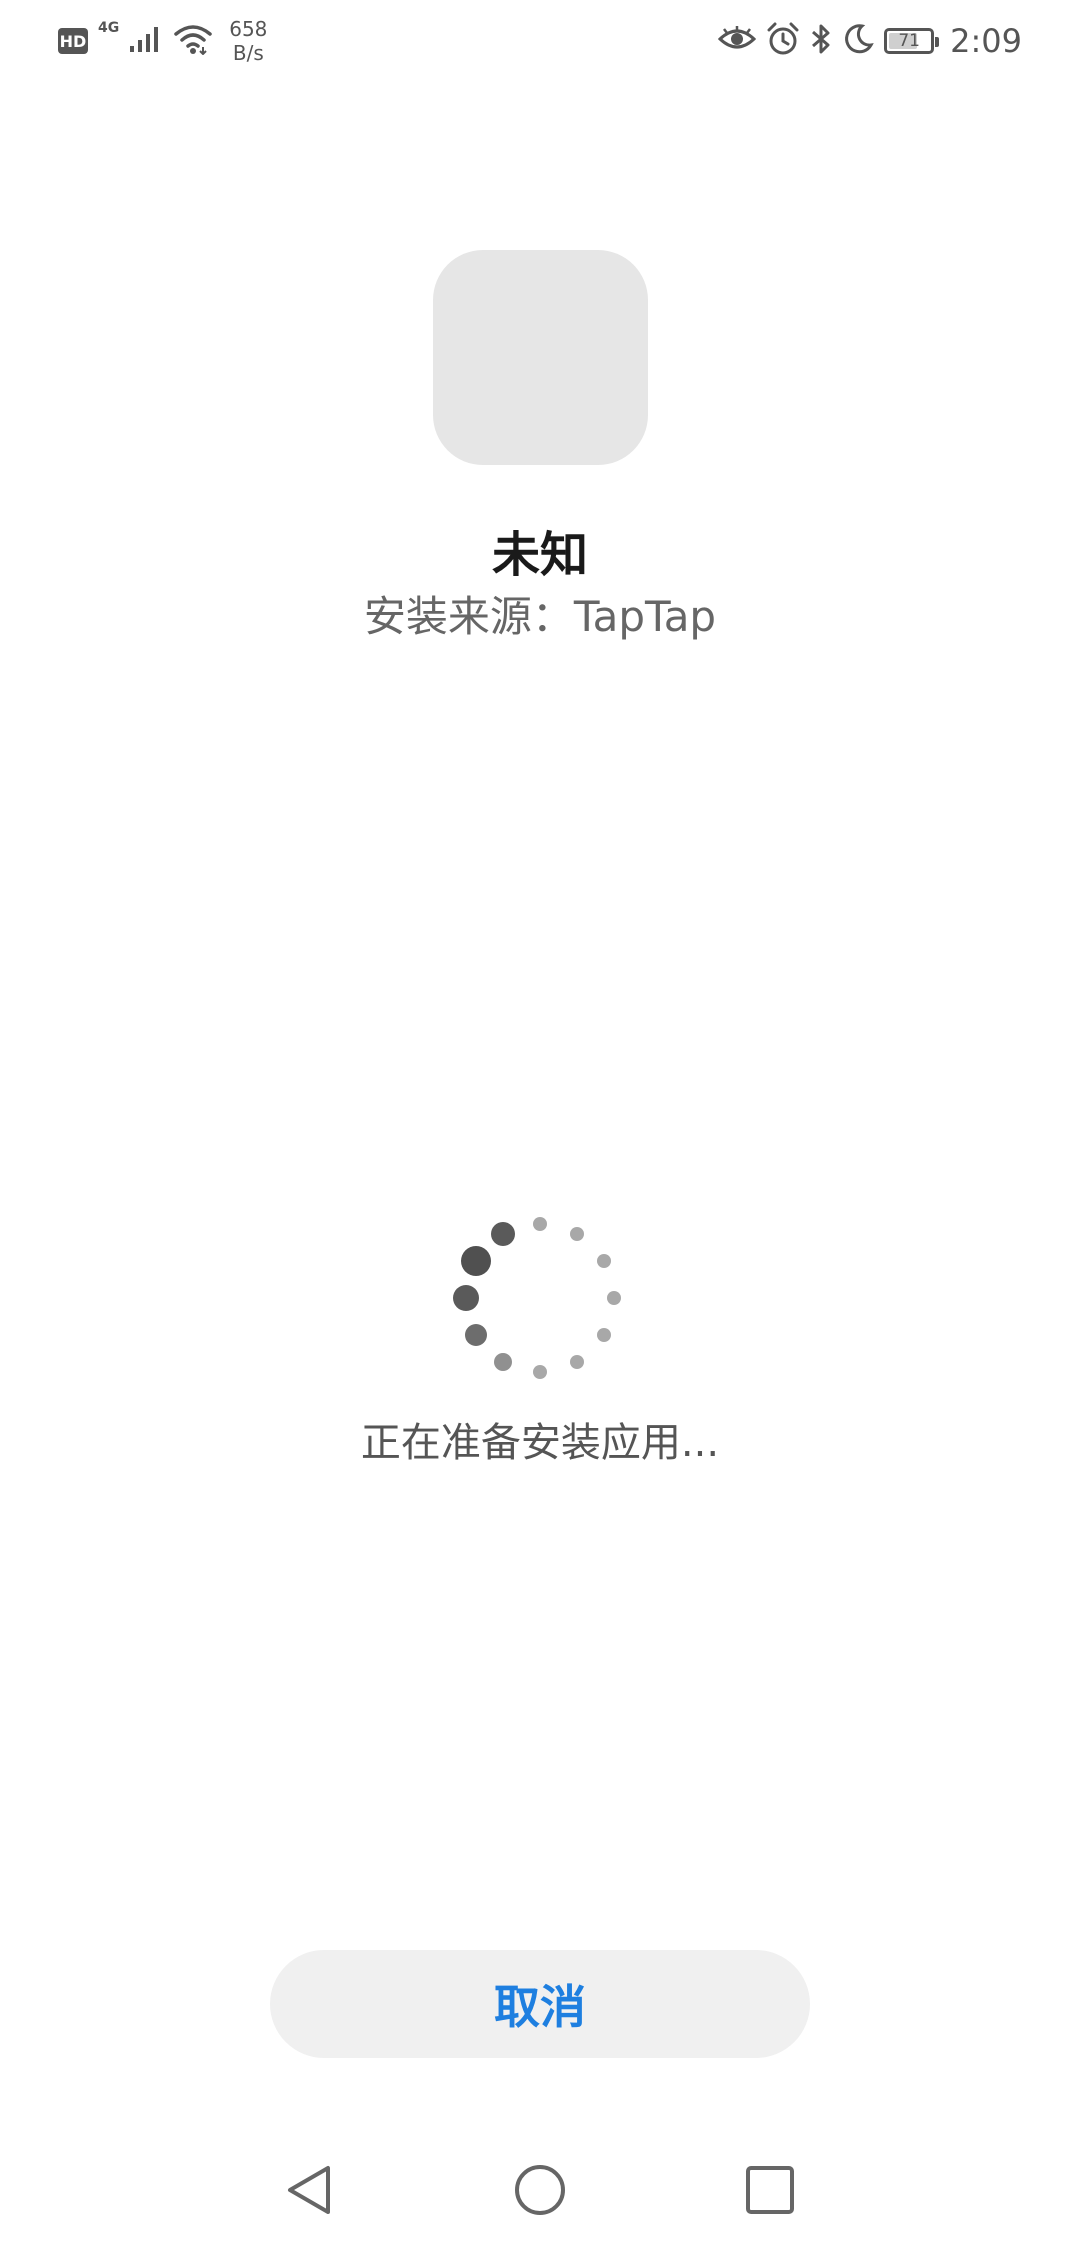  What do you see at coordinates (248, 53) in the screenshot?
I see `speed-unit: B/s` at bounding box center [248, 53].